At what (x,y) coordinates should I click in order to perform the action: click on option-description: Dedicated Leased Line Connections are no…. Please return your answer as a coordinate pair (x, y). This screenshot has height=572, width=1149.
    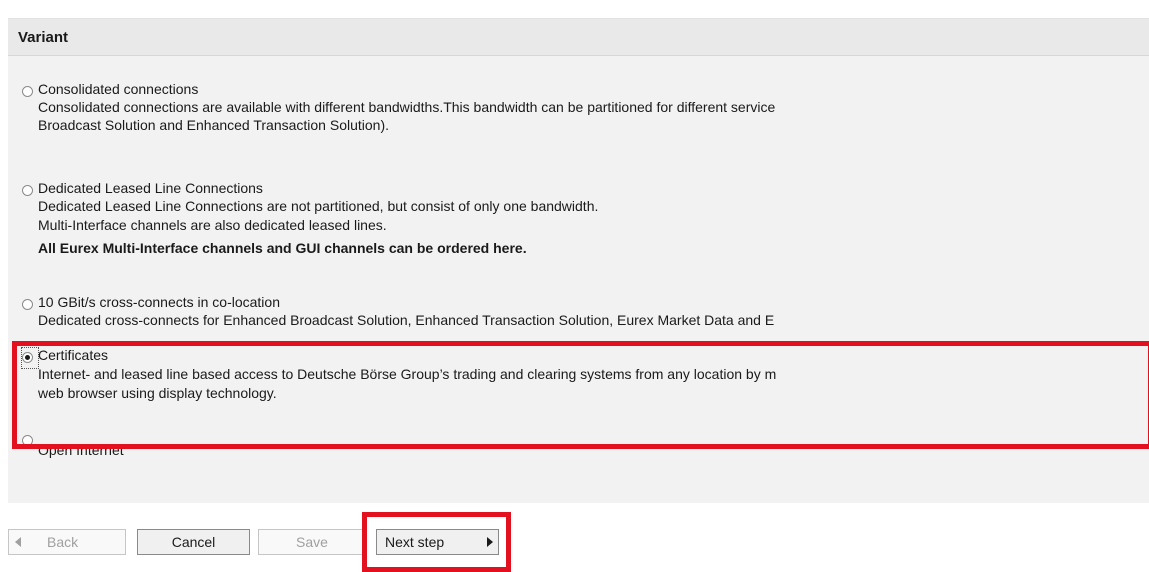
    Looking at the image, I should click on (318, 206).